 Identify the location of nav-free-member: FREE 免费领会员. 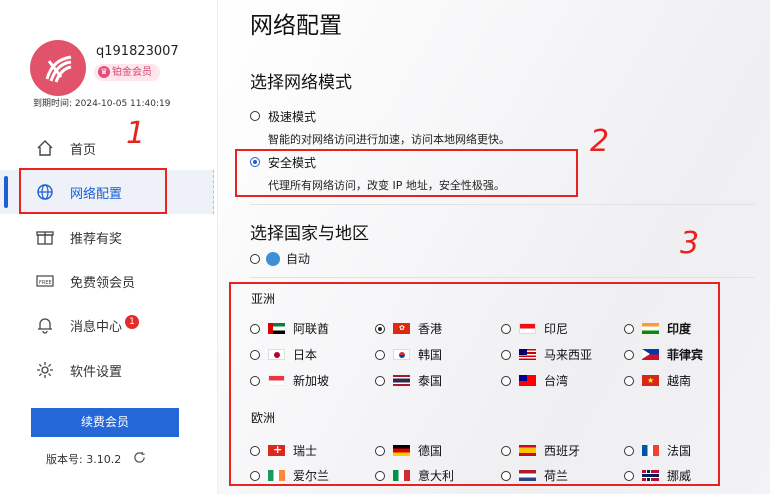
(107, 281).